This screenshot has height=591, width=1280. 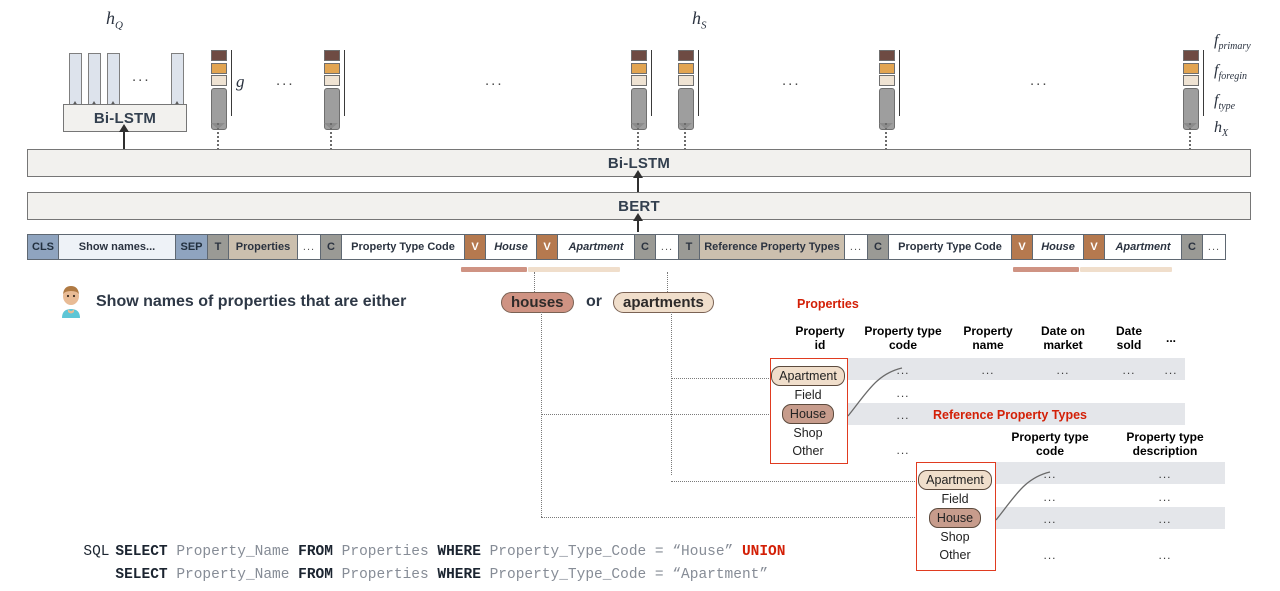 What do you see at coordinates (547, 247) in the screenshot?
I see `token-value-marker-2: V` at bounding box center [547, 247].